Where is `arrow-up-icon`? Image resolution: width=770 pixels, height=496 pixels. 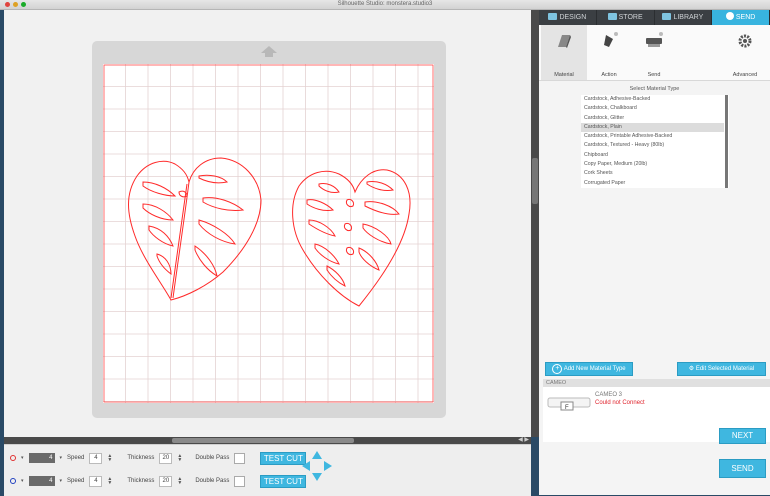
arrow-up-icon is located at coordinates (317, 455).